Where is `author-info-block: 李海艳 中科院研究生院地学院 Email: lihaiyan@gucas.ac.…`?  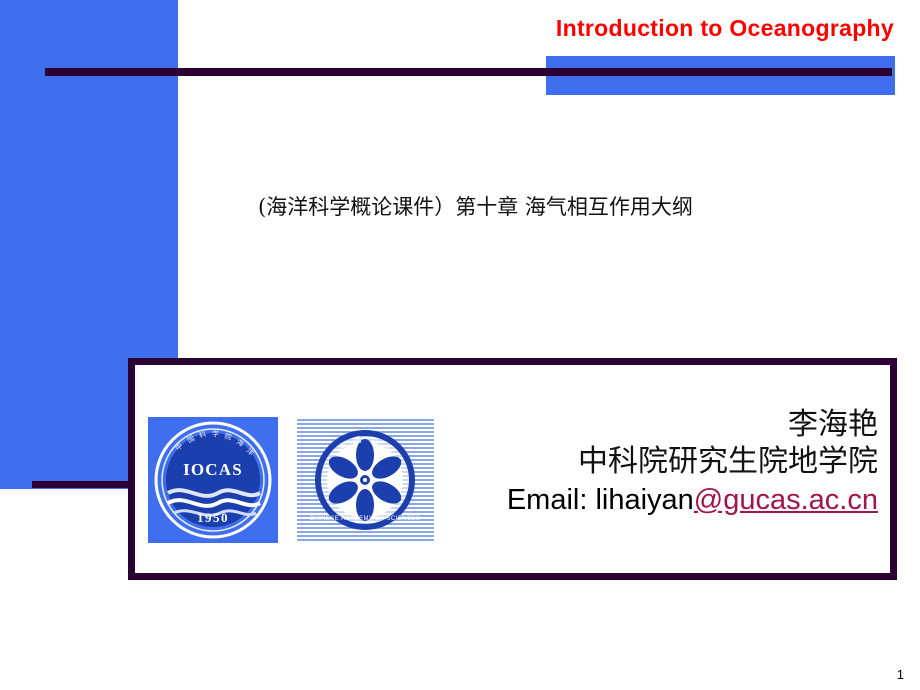 author-info-block: 李海艳 中科院研究生院地学院 Email: lihaiyan@gucas.ac.… is located at coordinates (692, 462).